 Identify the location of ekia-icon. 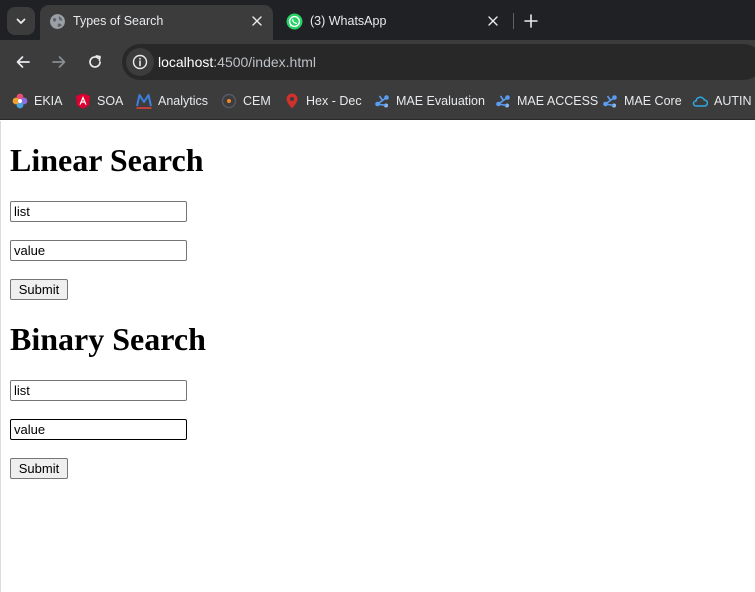
(20, 101).